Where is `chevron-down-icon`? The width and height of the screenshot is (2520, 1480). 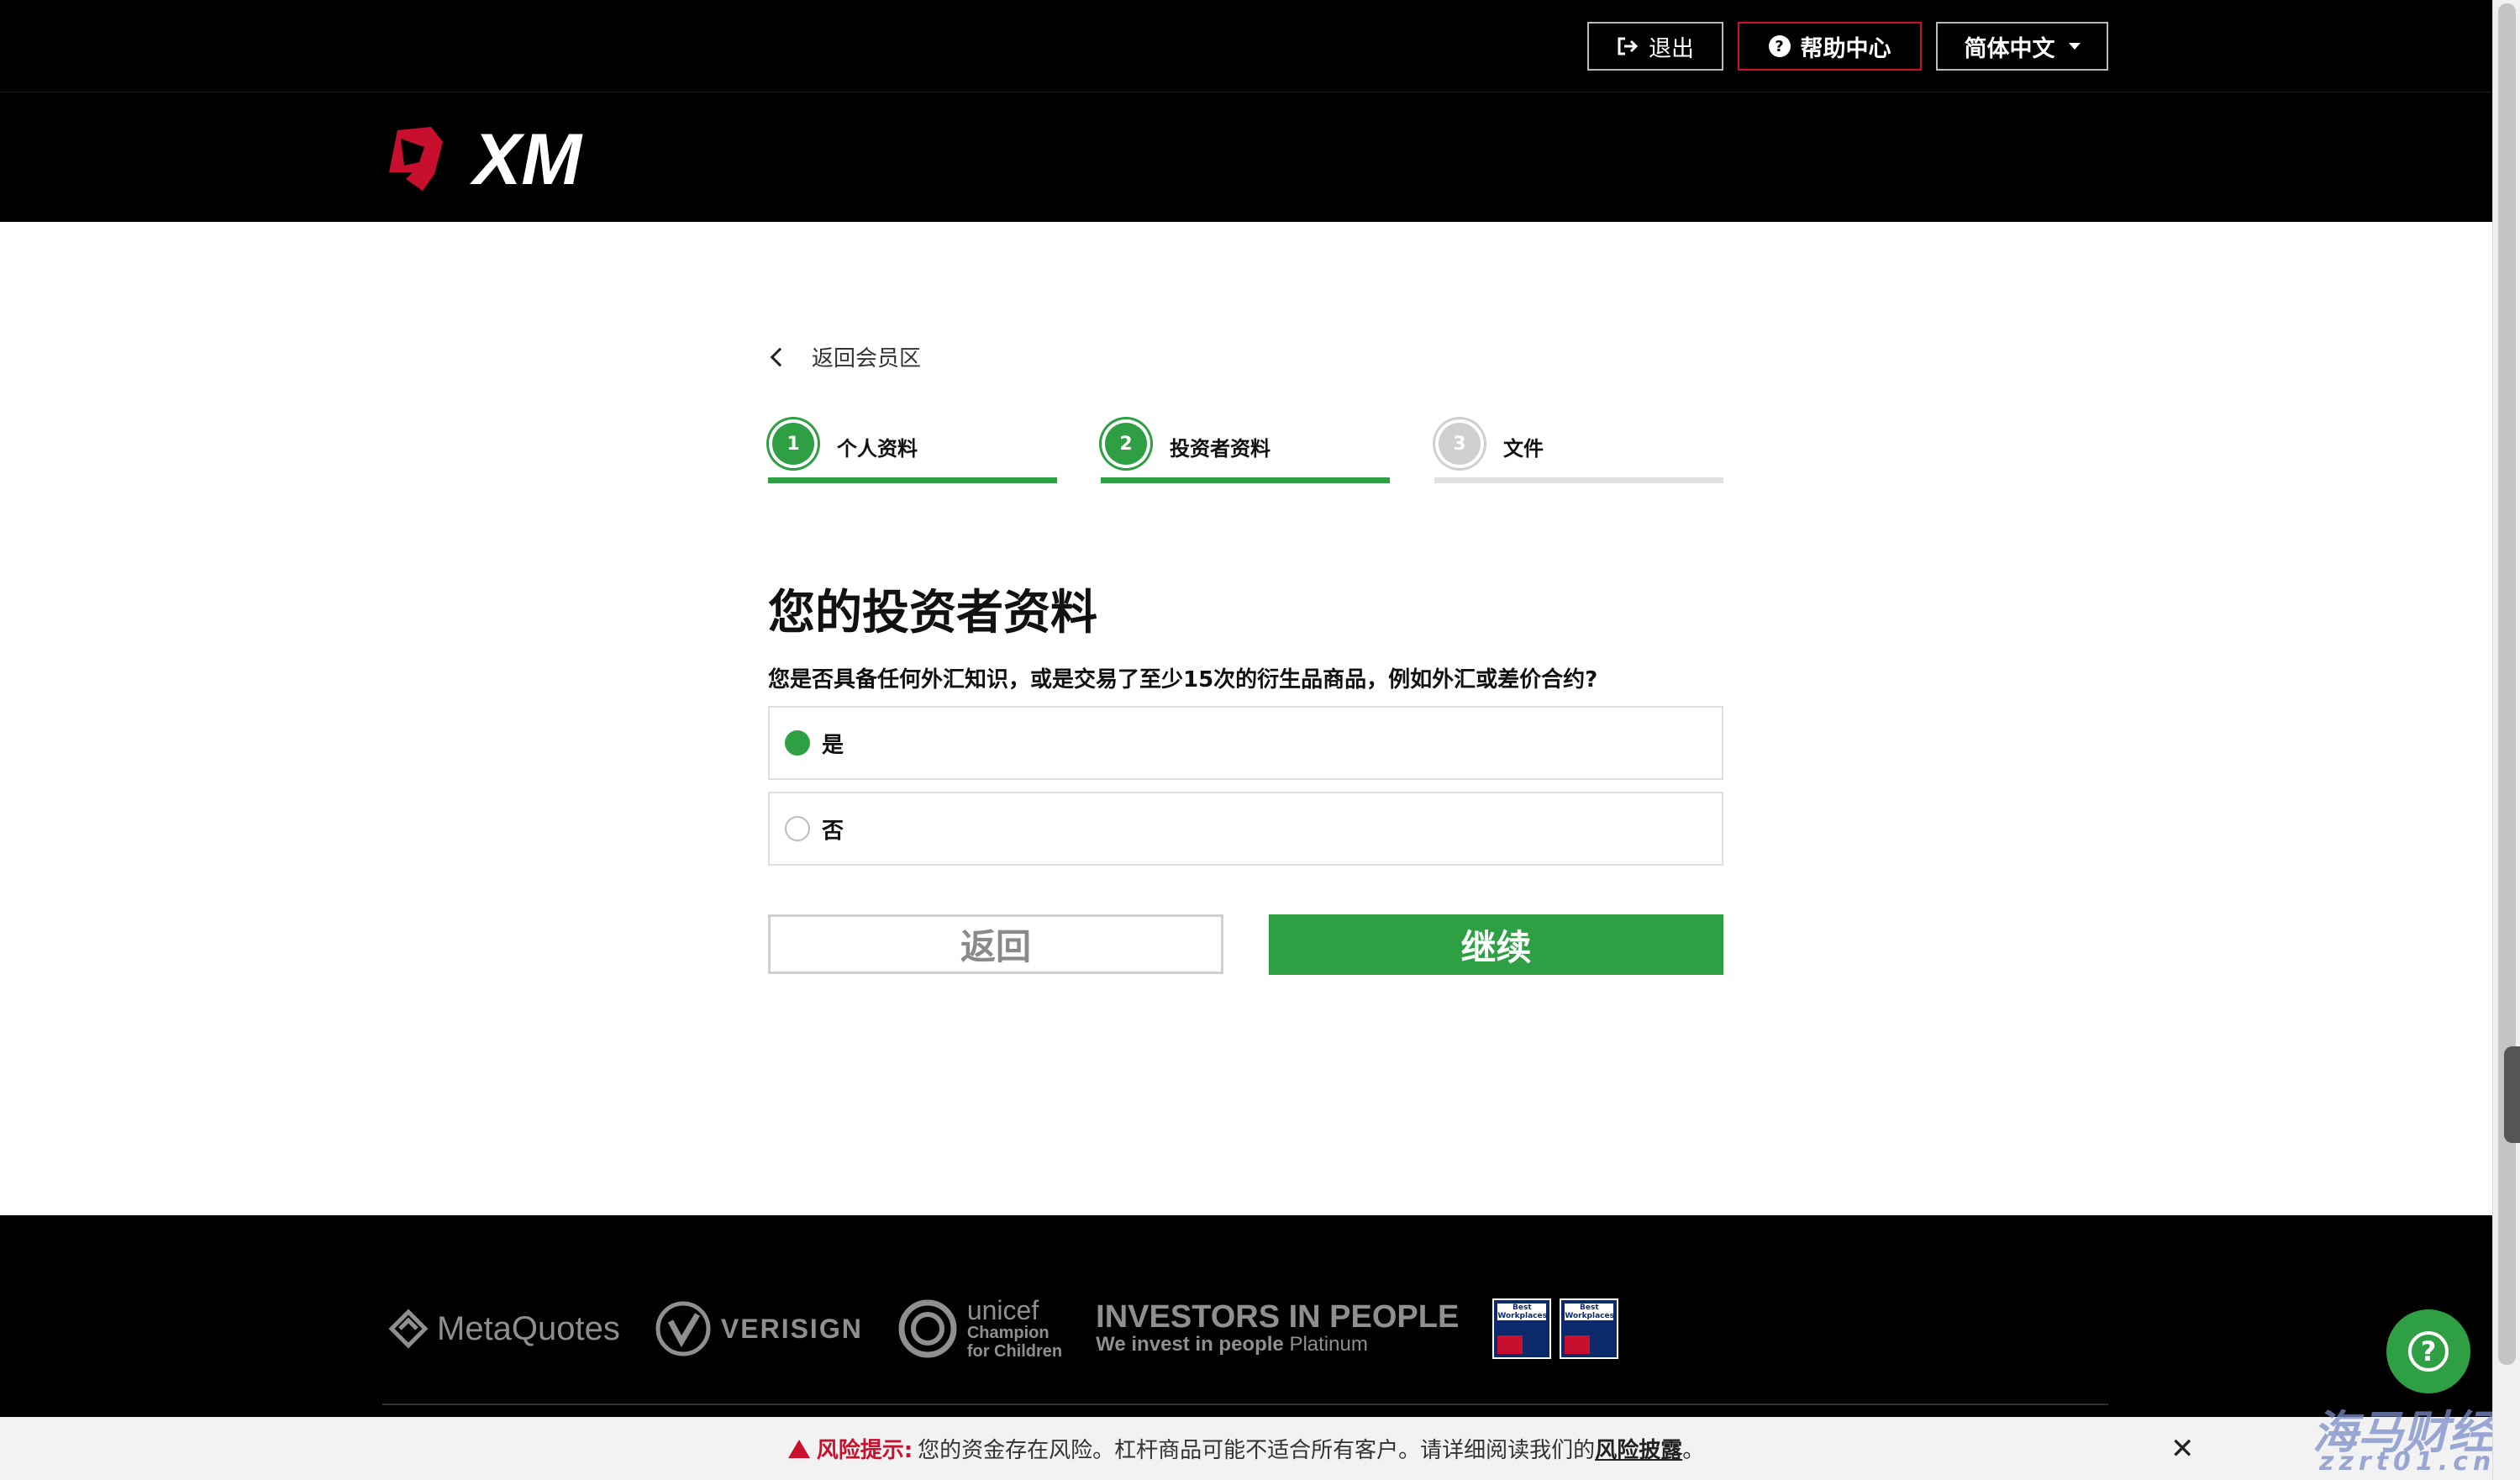 chevron-down-icon is located at coordinates (2074, 46).